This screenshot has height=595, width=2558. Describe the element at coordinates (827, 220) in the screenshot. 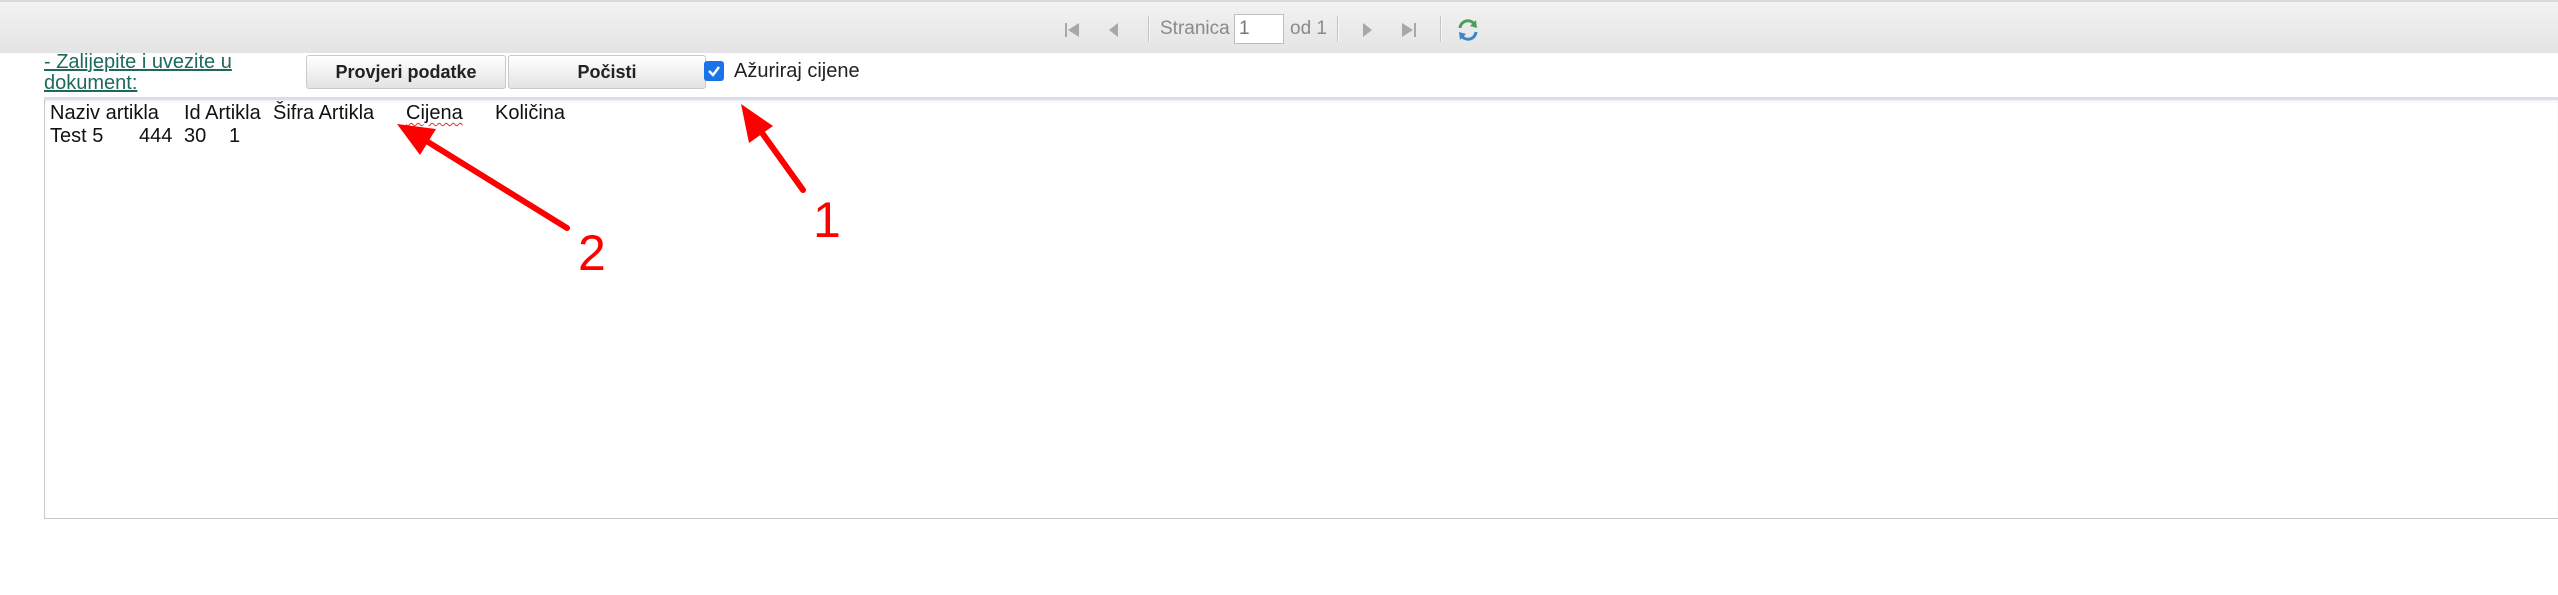

I see `annotation-number-1: 1` at that location.